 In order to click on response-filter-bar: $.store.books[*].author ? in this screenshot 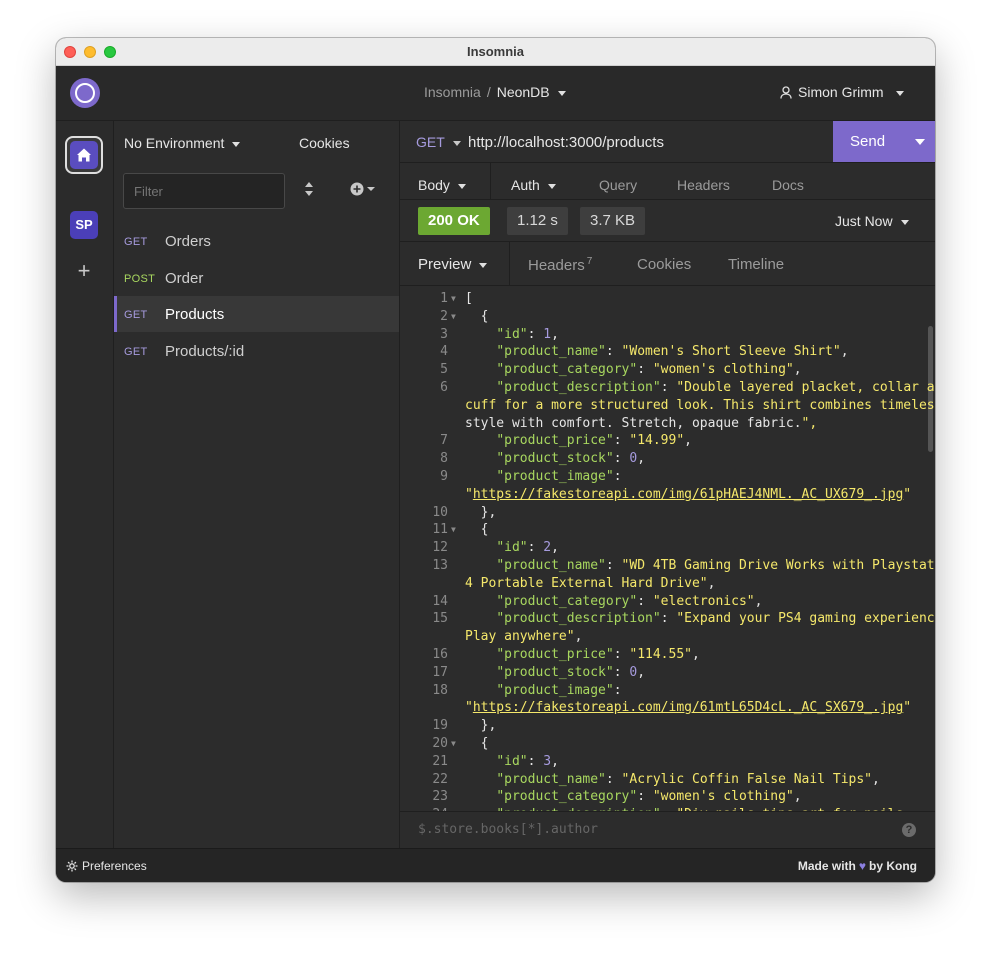, I will do `click(667, 829)`.